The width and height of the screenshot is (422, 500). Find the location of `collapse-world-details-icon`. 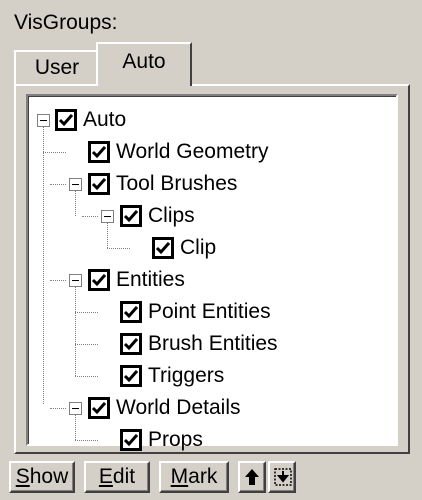

collapse-world-details-icon is located at coordinates (75, 408).